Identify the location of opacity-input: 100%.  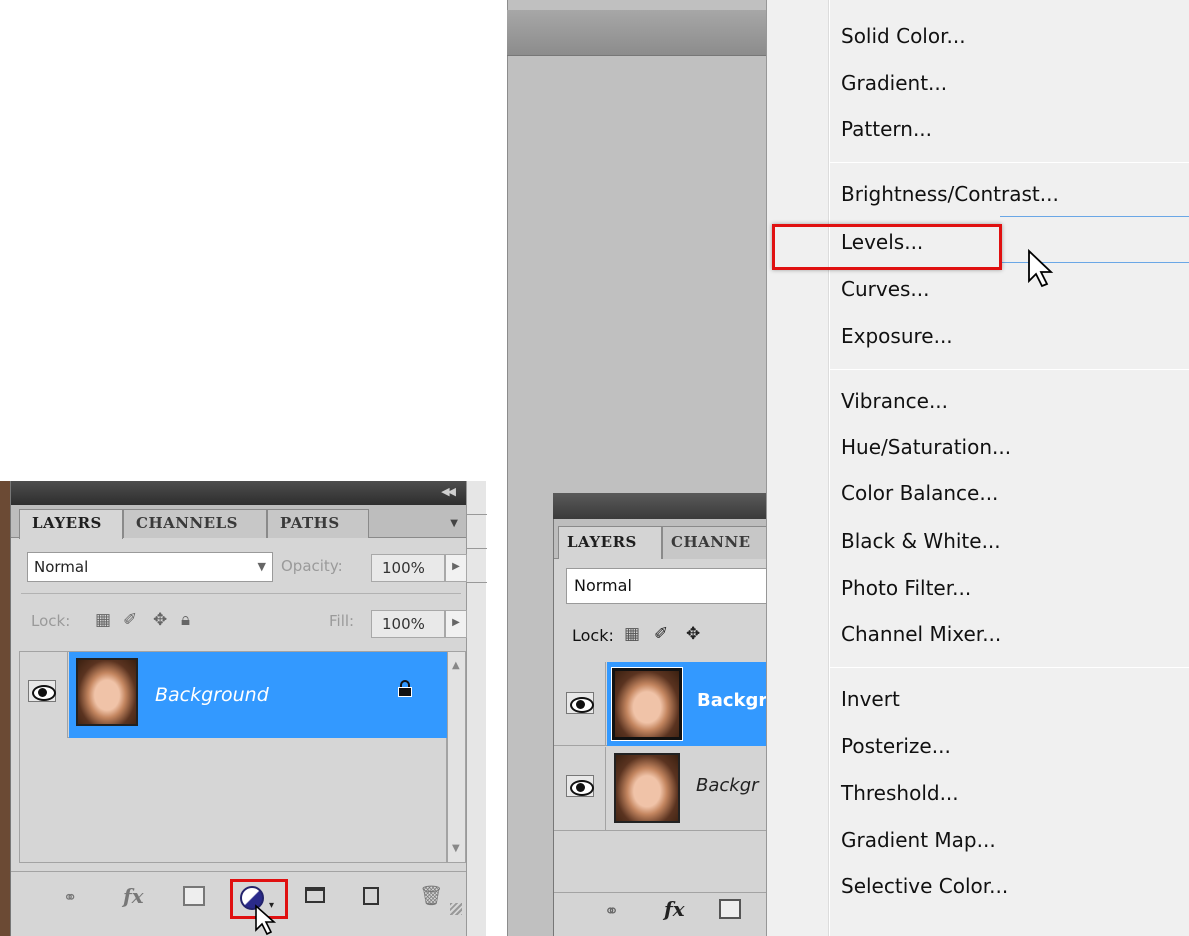
(408, 568).